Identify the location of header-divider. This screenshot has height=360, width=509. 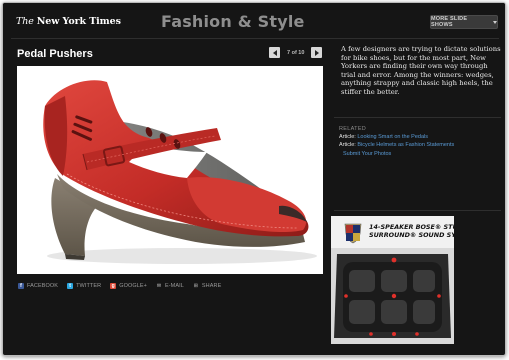
(255, 38).